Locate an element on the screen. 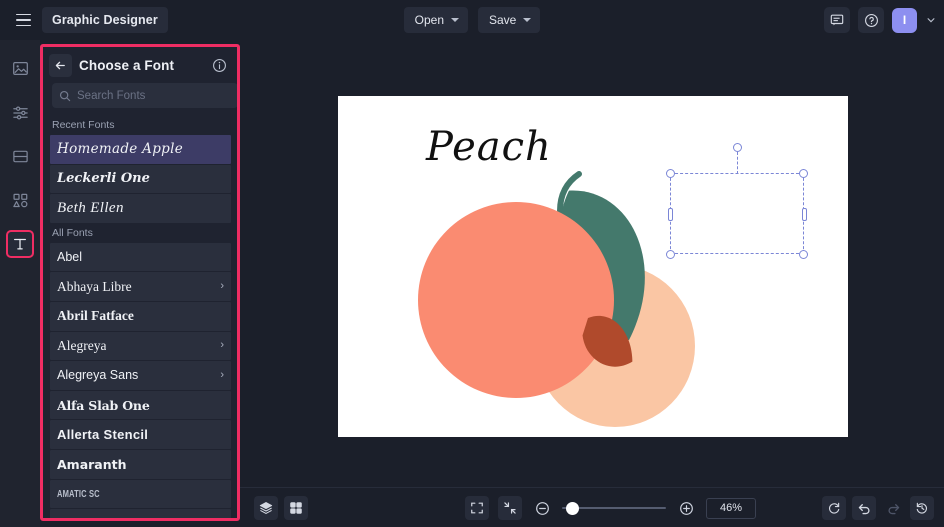 The width and height of the screenshot is (944, 527). text-selection-box is located at coordinates (737, 201).